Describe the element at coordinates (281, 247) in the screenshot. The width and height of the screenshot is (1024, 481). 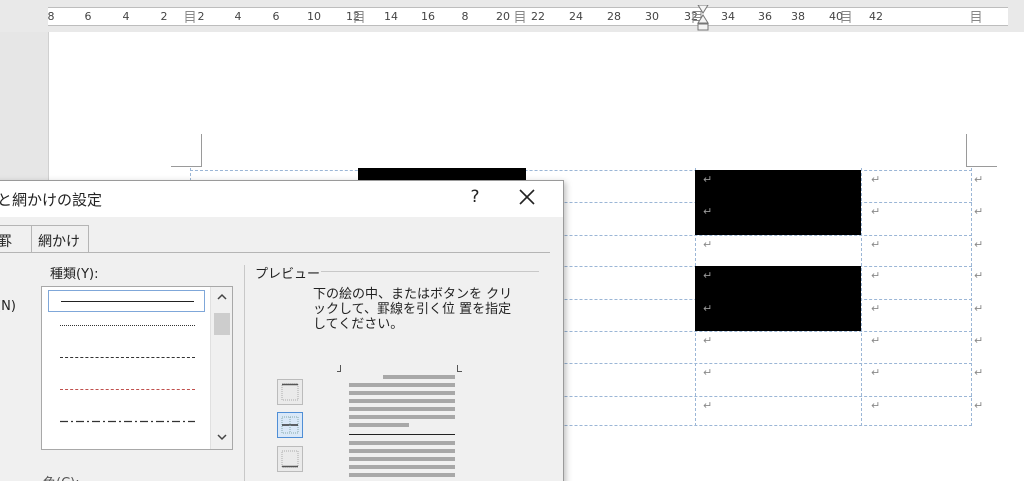
I see `dialog-tabs: 罫線 網かけ` at that location.